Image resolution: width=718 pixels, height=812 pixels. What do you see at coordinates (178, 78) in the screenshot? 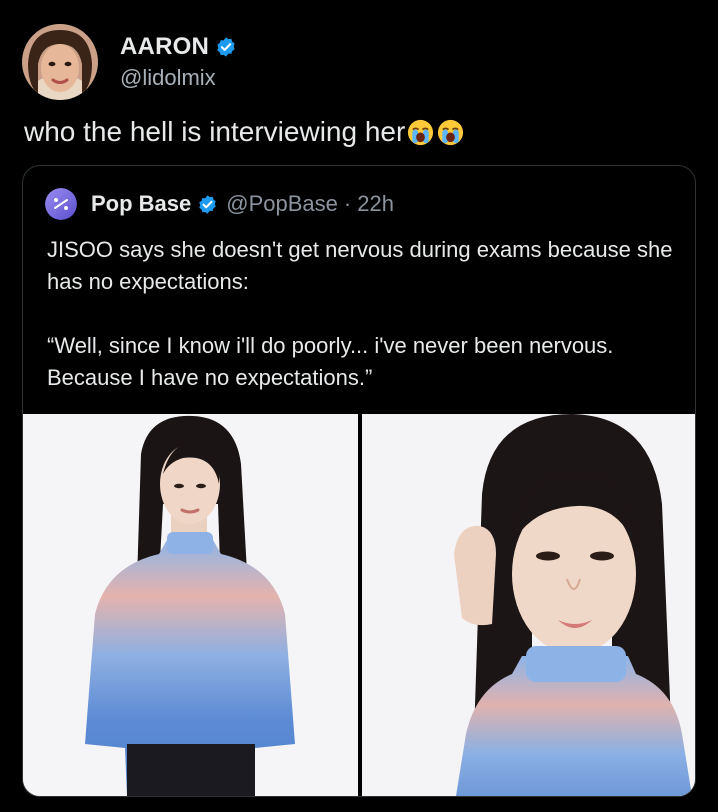
I see `author-handle: @lidolmix` at bounding box center [178, 78].